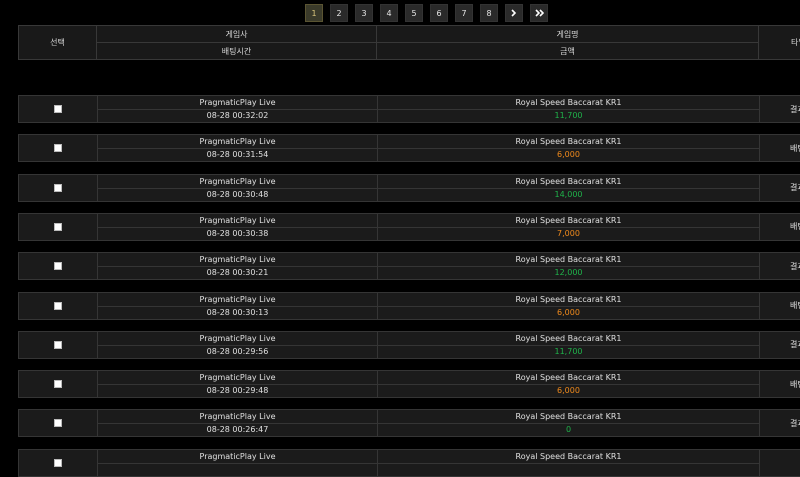  I want to click on table-header: 선택 게임사 배팅시간 게임명 금액 타입, so click(409, 42).